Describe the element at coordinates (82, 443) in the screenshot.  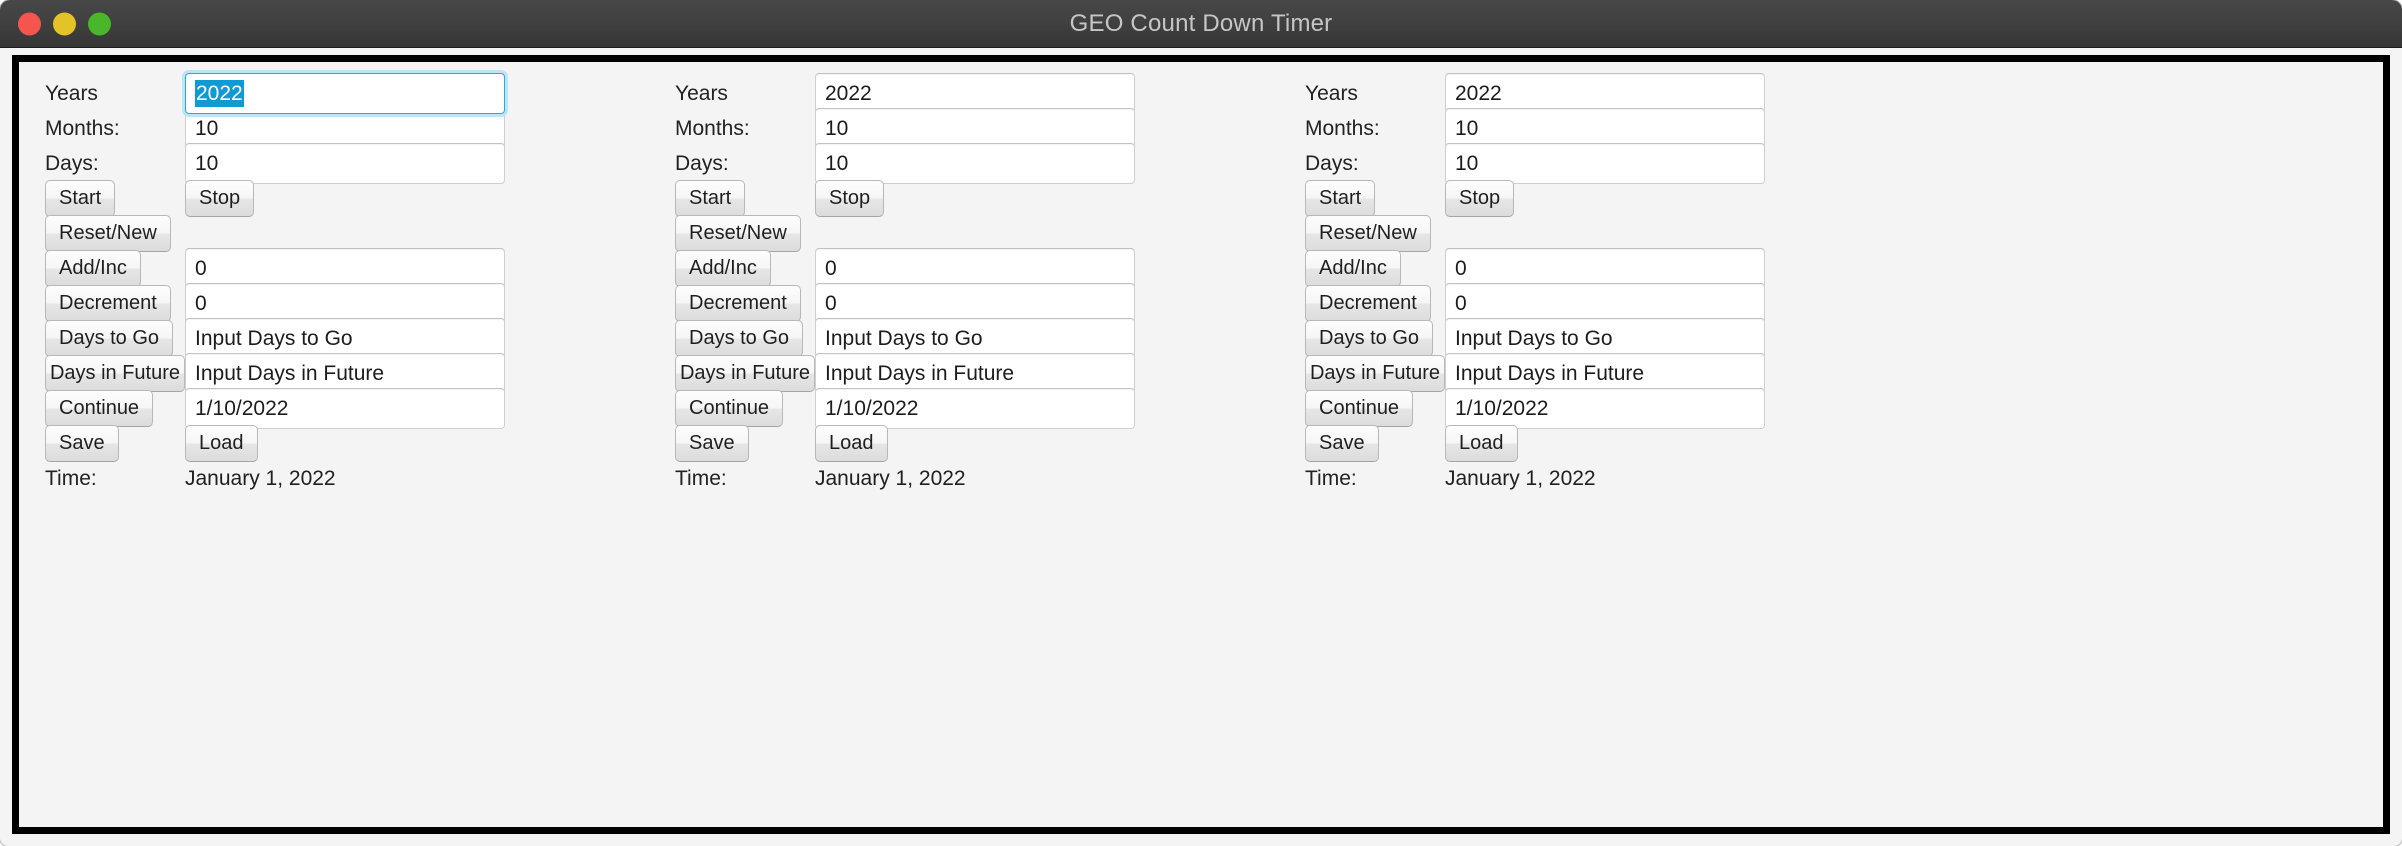
I see `save-button-1: Save` at that location.